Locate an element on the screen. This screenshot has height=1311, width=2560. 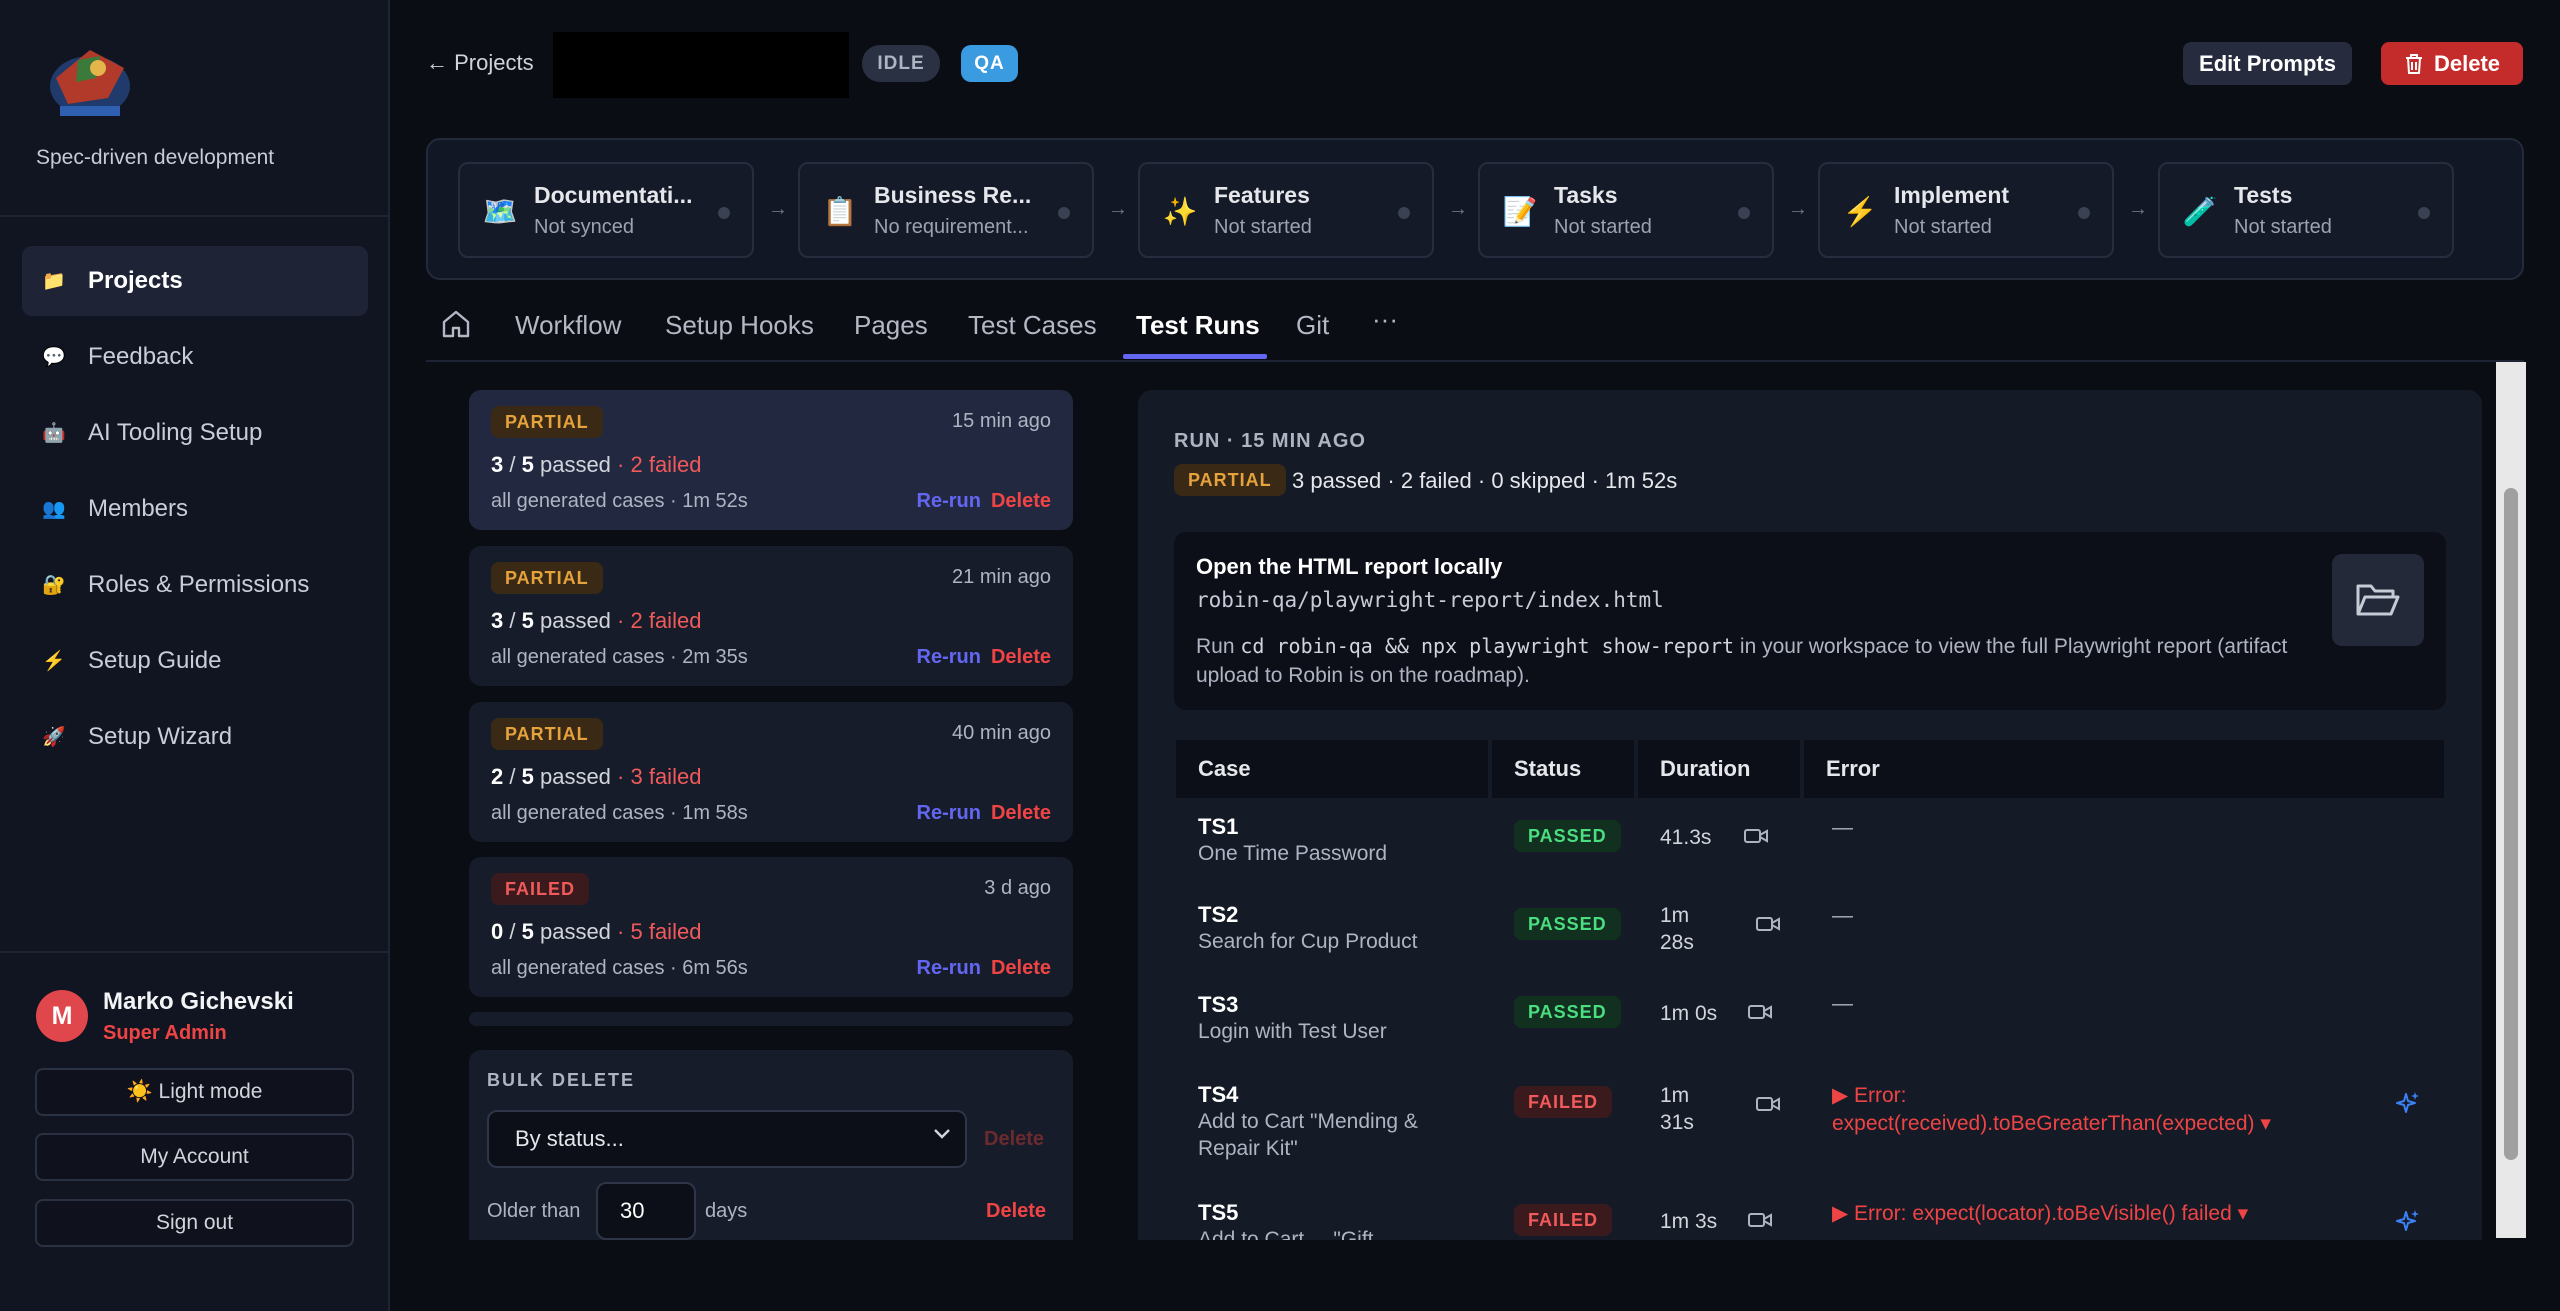
user-profile: M Marko Gichevski Super Admin is located at coordinates (201, 1021).